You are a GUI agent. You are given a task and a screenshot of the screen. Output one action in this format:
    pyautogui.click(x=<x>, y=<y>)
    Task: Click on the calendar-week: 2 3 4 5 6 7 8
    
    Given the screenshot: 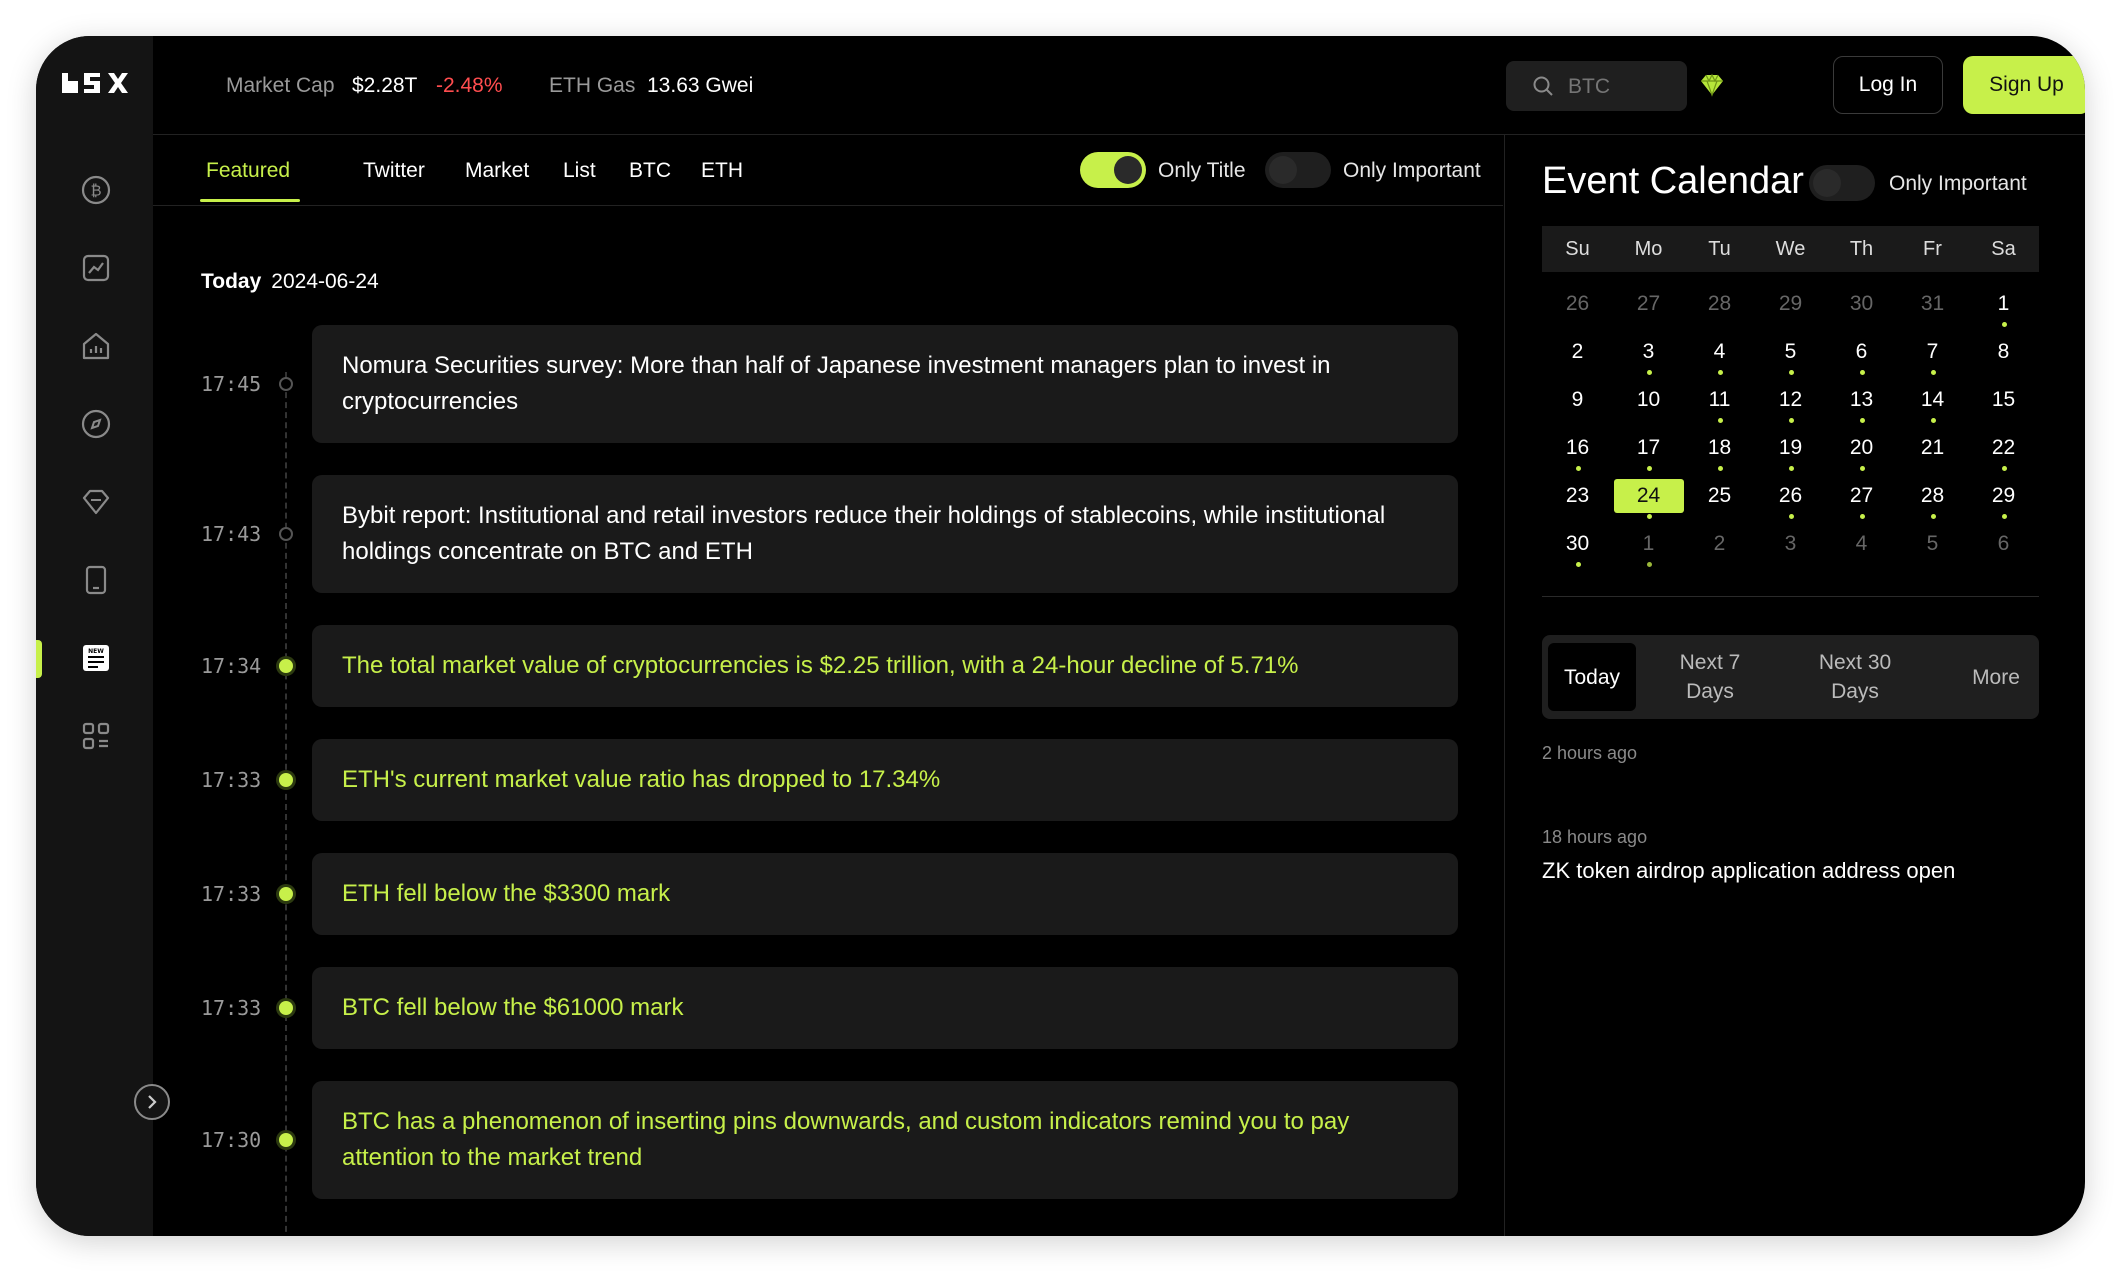 What is the action you would take?
    pyautogui.click(x=1790, y=354)
    